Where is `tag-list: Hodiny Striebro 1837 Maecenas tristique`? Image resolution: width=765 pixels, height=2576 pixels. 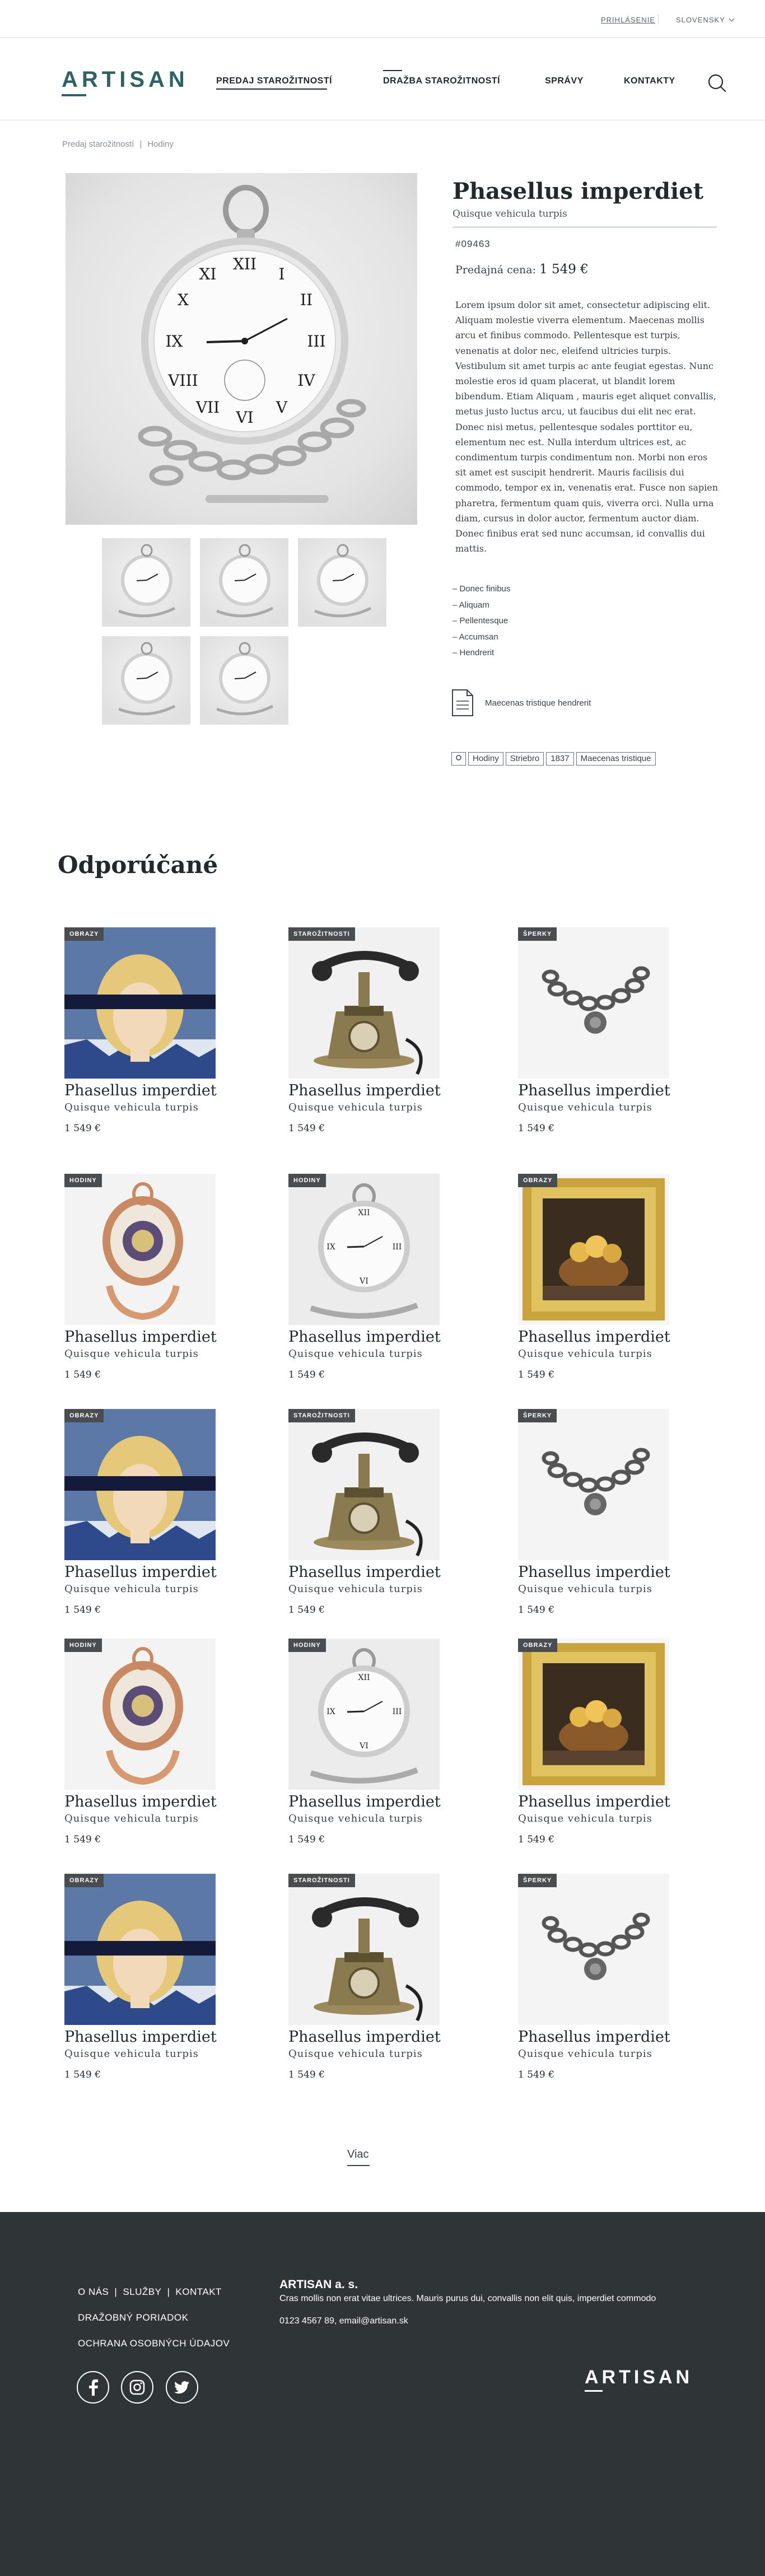 tag-list: Hodiny Striebro 1837 Maecenas tristique is located at coordinates (553, 759).